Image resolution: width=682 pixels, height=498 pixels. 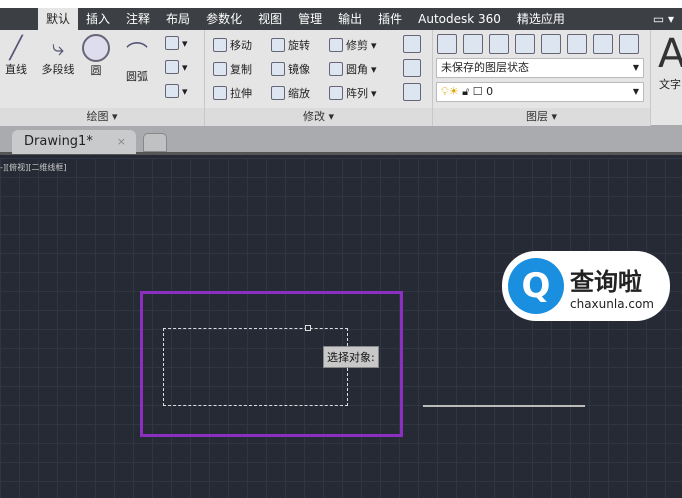 I want to click on draw-panel: ╱ 直线 ⤷ 多段线 圆 ⌒ 圆弧 ▾ ▾ ▾ 绘图 ▾, so click(x=102, y=78).